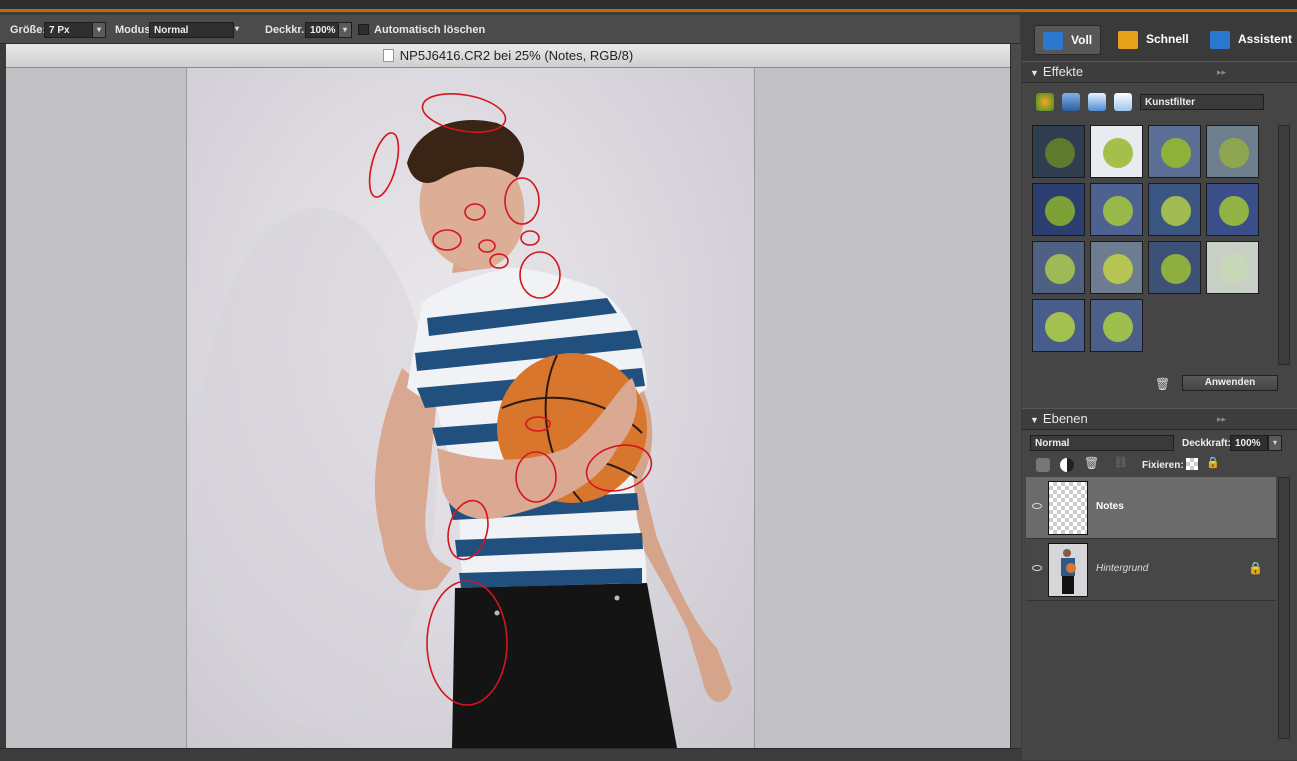 The image size is (1297, 761). What do you see at coordinates (388, 55) in the screenshot?
I see `file-icon` at bounding box center [388, 55].